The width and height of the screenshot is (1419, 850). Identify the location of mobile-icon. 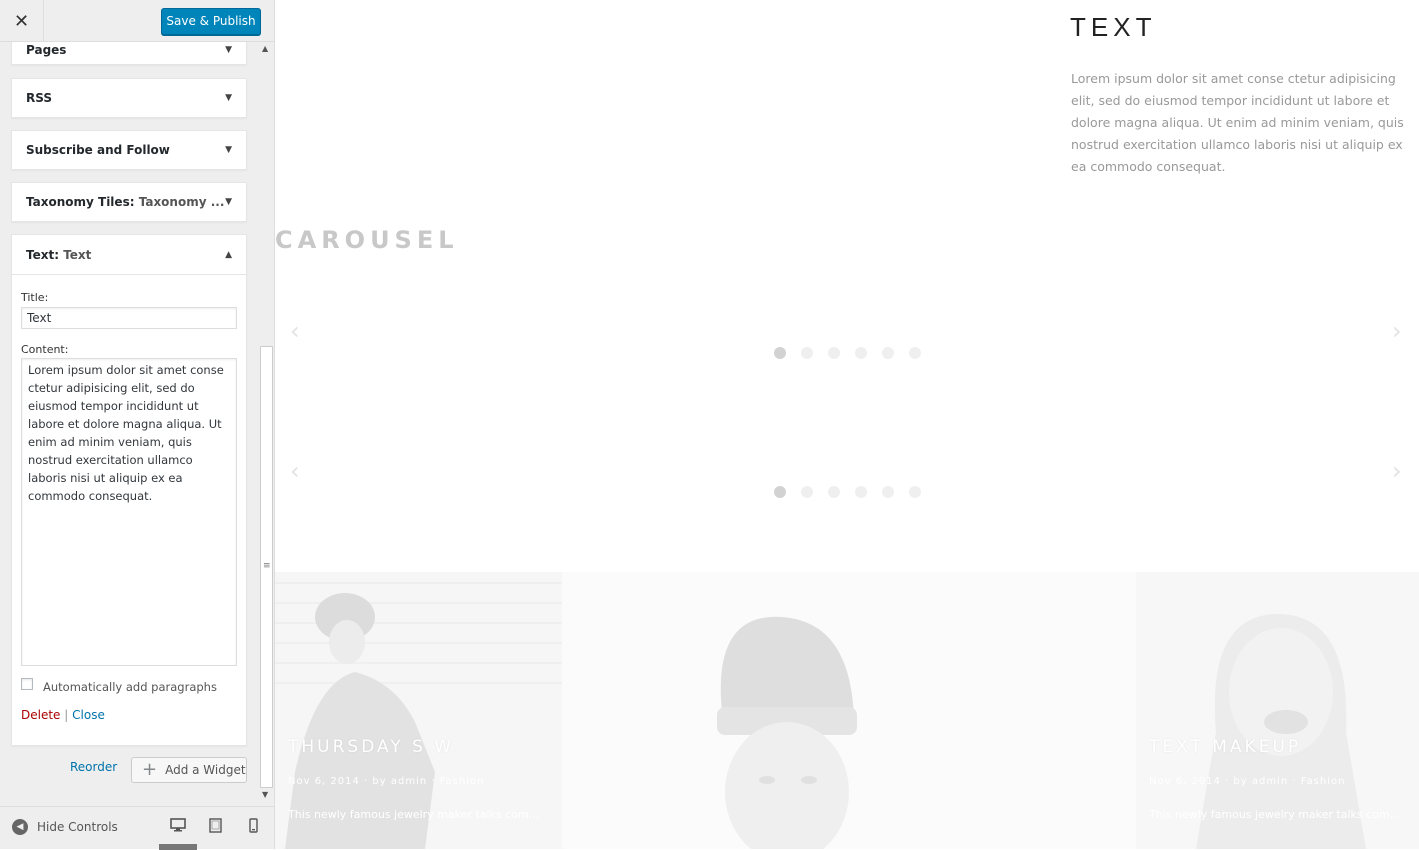
(253, 827).